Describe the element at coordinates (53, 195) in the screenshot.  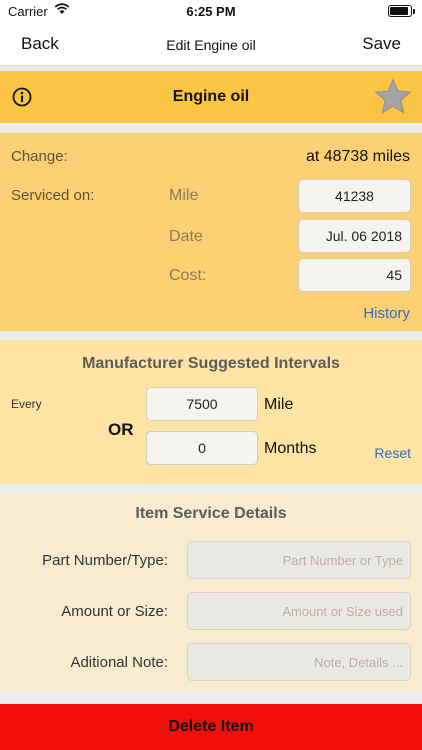
I see `serviced-on-label: Serviced on:` at that location.